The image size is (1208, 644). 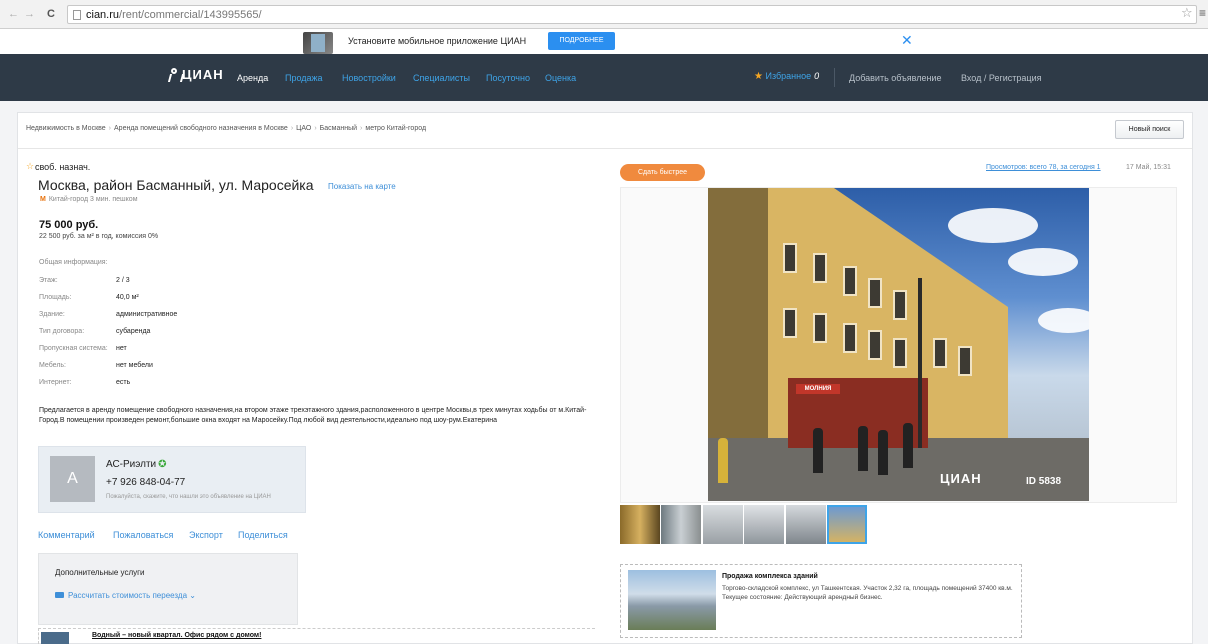 What do you see at coordinates (437, 41) in the screenshot?
I see `banner-text: Установите мобильное приложение ЦИАН` at bounding box center [437, 41].